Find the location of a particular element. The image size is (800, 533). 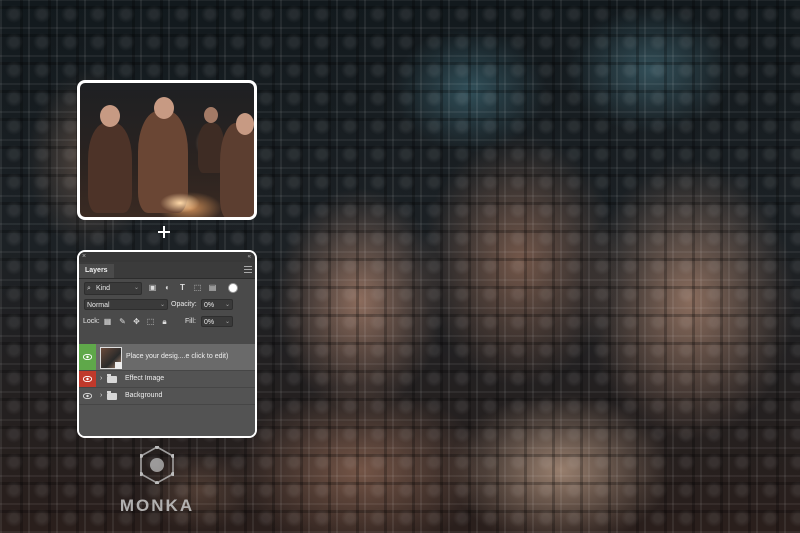

blend-row: Normal ⌄ Opacity: 0% ⌄ is located at coordinates (167, 304).